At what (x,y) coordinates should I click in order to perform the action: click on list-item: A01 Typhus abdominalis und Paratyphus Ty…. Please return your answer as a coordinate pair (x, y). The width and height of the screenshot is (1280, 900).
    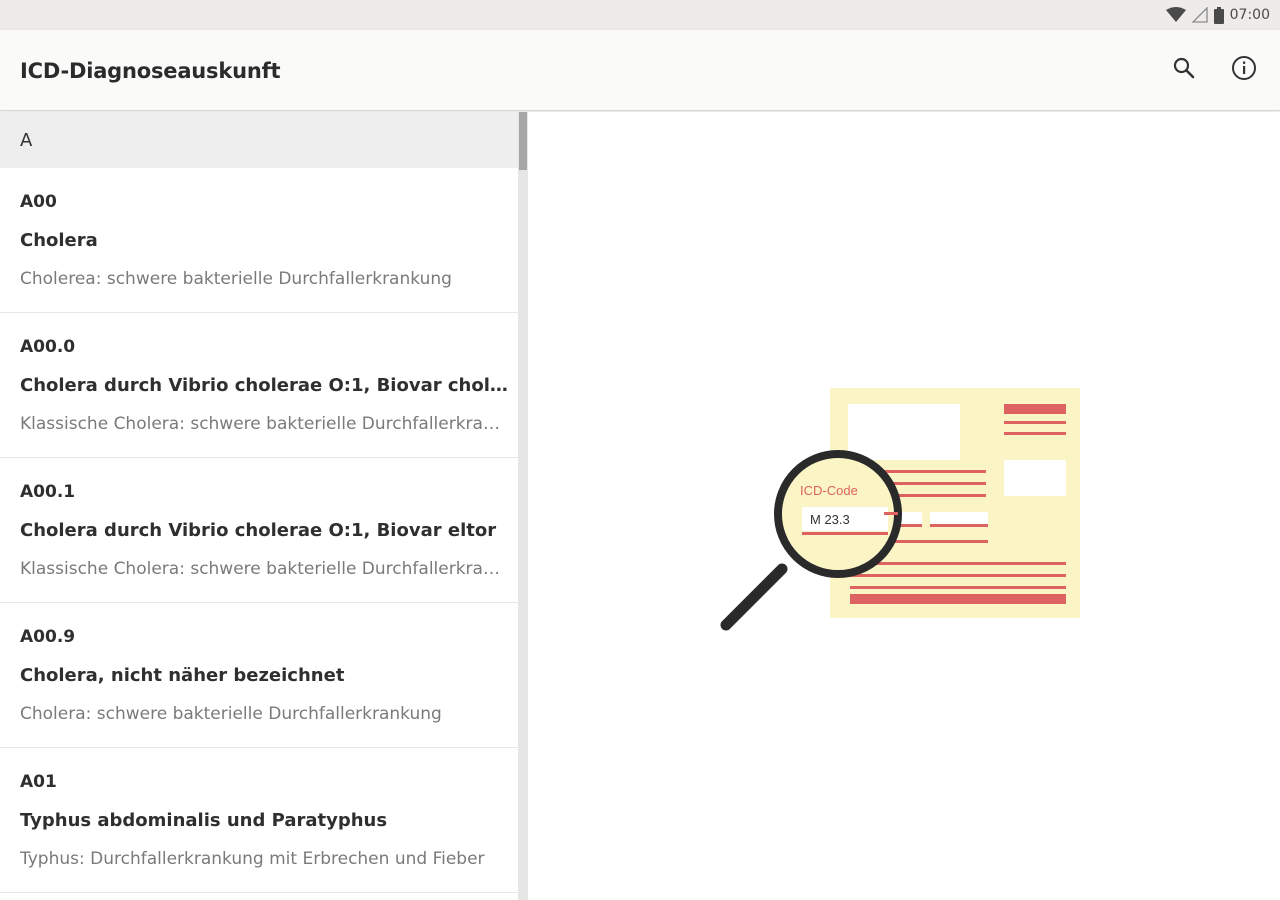
    Looking at the image, I should click on (259, 820).